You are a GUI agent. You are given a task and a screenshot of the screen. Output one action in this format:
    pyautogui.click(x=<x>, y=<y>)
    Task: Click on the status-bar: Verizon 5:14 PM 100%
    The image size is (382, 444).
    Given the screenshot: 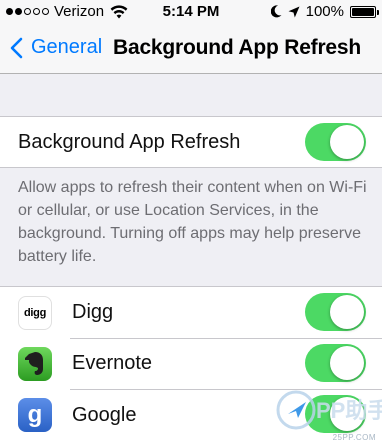 What is the action you would take?
    pyautogui.click(x=191, y=12)
    